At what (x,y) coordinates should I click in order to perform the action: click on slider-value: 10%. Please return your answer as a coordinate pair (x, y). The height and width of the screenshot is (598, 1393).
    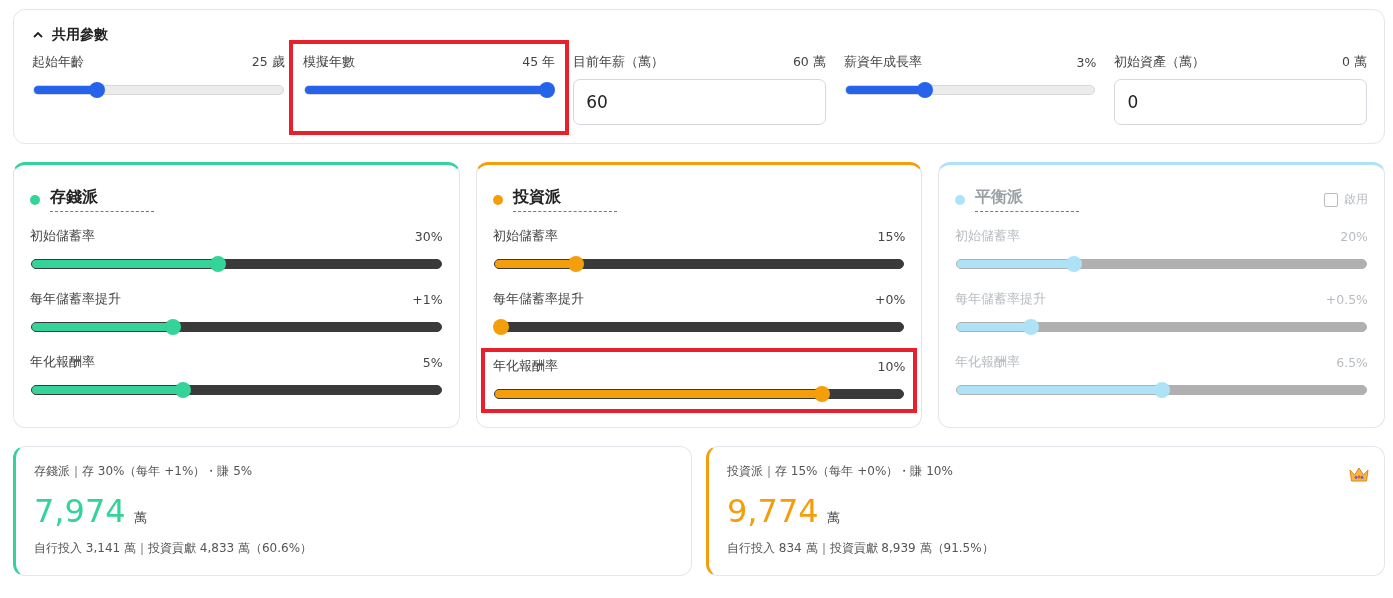
    Looking at the image, I should click on (891, 366).